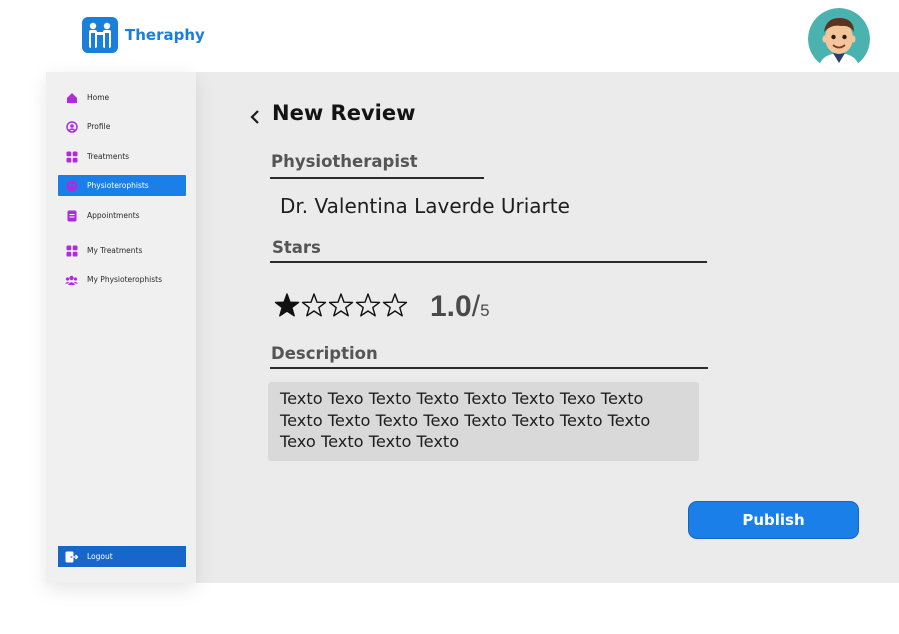 The width and height of the screenshot is (899, 634). I want to click on back-button, so click(255, 117).